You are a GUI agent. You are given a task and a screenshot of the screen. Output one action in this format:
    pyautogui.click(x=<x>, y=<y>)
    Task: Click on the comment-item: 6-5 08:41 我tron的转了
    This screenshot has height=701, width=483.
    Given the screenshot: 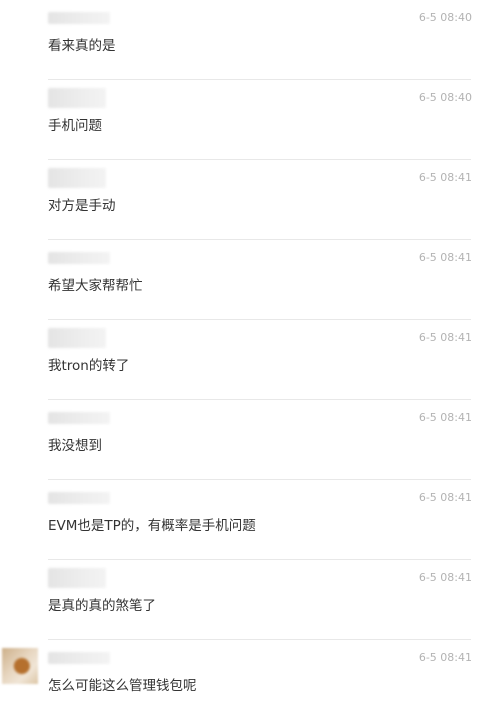 What is the action you would take?
    pyautogui.click(x=241, y=360)
    